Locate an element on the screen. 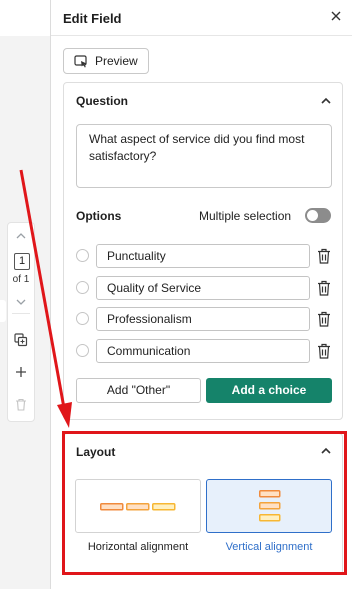  vertical-alignment-option is located at coordinates (269, 506).